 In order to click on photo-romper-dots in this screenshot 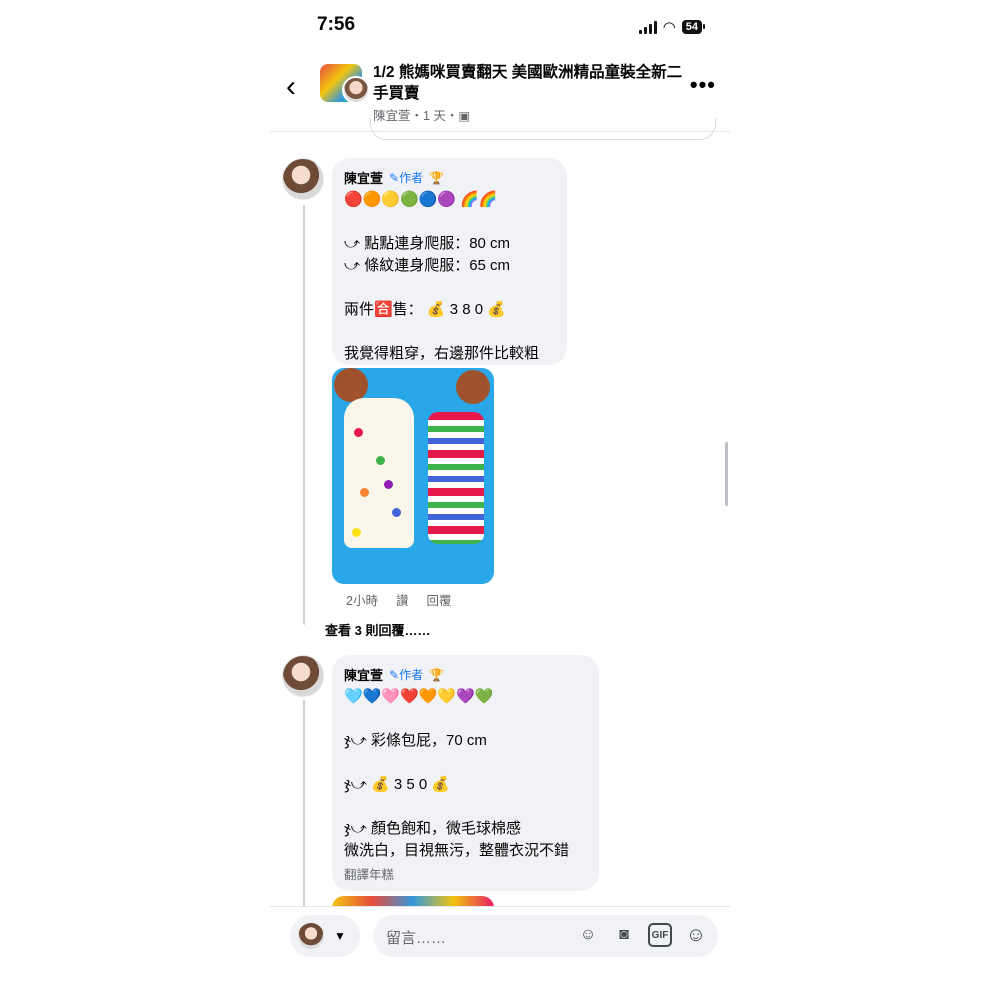, I will do `click(379, 473)`.